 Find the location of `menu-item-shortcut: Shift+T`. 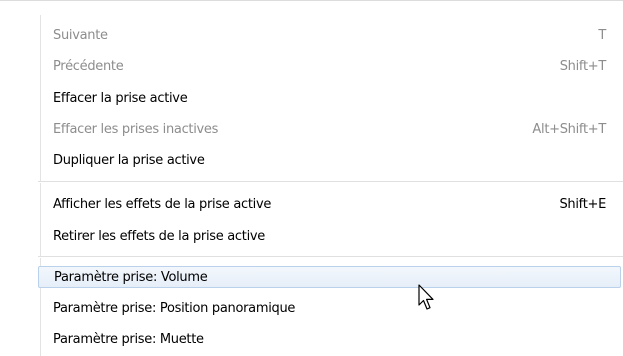

menu-item-shortcut: Shift+T is located at coordinates (583, 66).